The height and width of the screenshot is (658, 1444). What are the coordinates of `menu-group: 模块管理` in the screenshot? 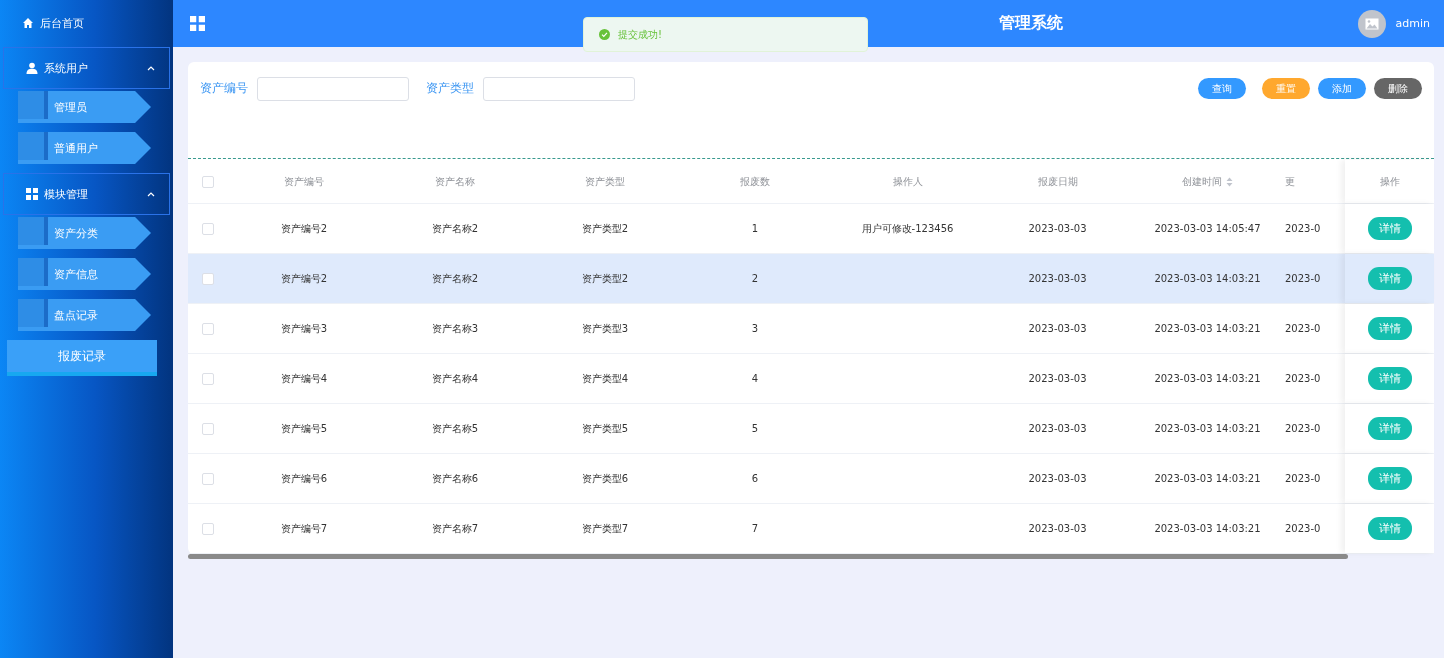 It's located at (86, 194).